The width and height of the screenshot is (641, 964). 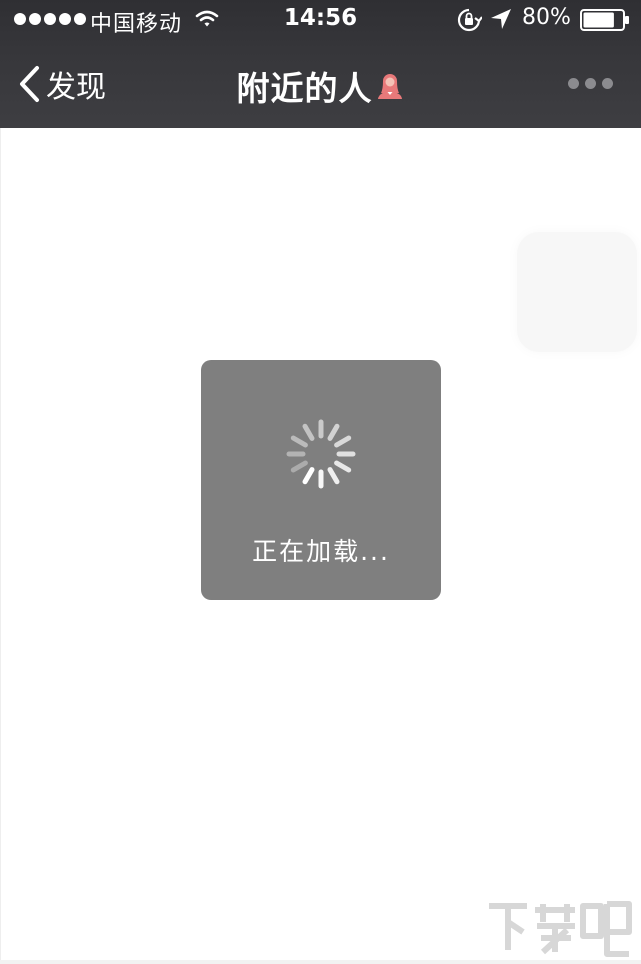 I want to click on faded-placeholder-tile, so click(x=577, y=292).